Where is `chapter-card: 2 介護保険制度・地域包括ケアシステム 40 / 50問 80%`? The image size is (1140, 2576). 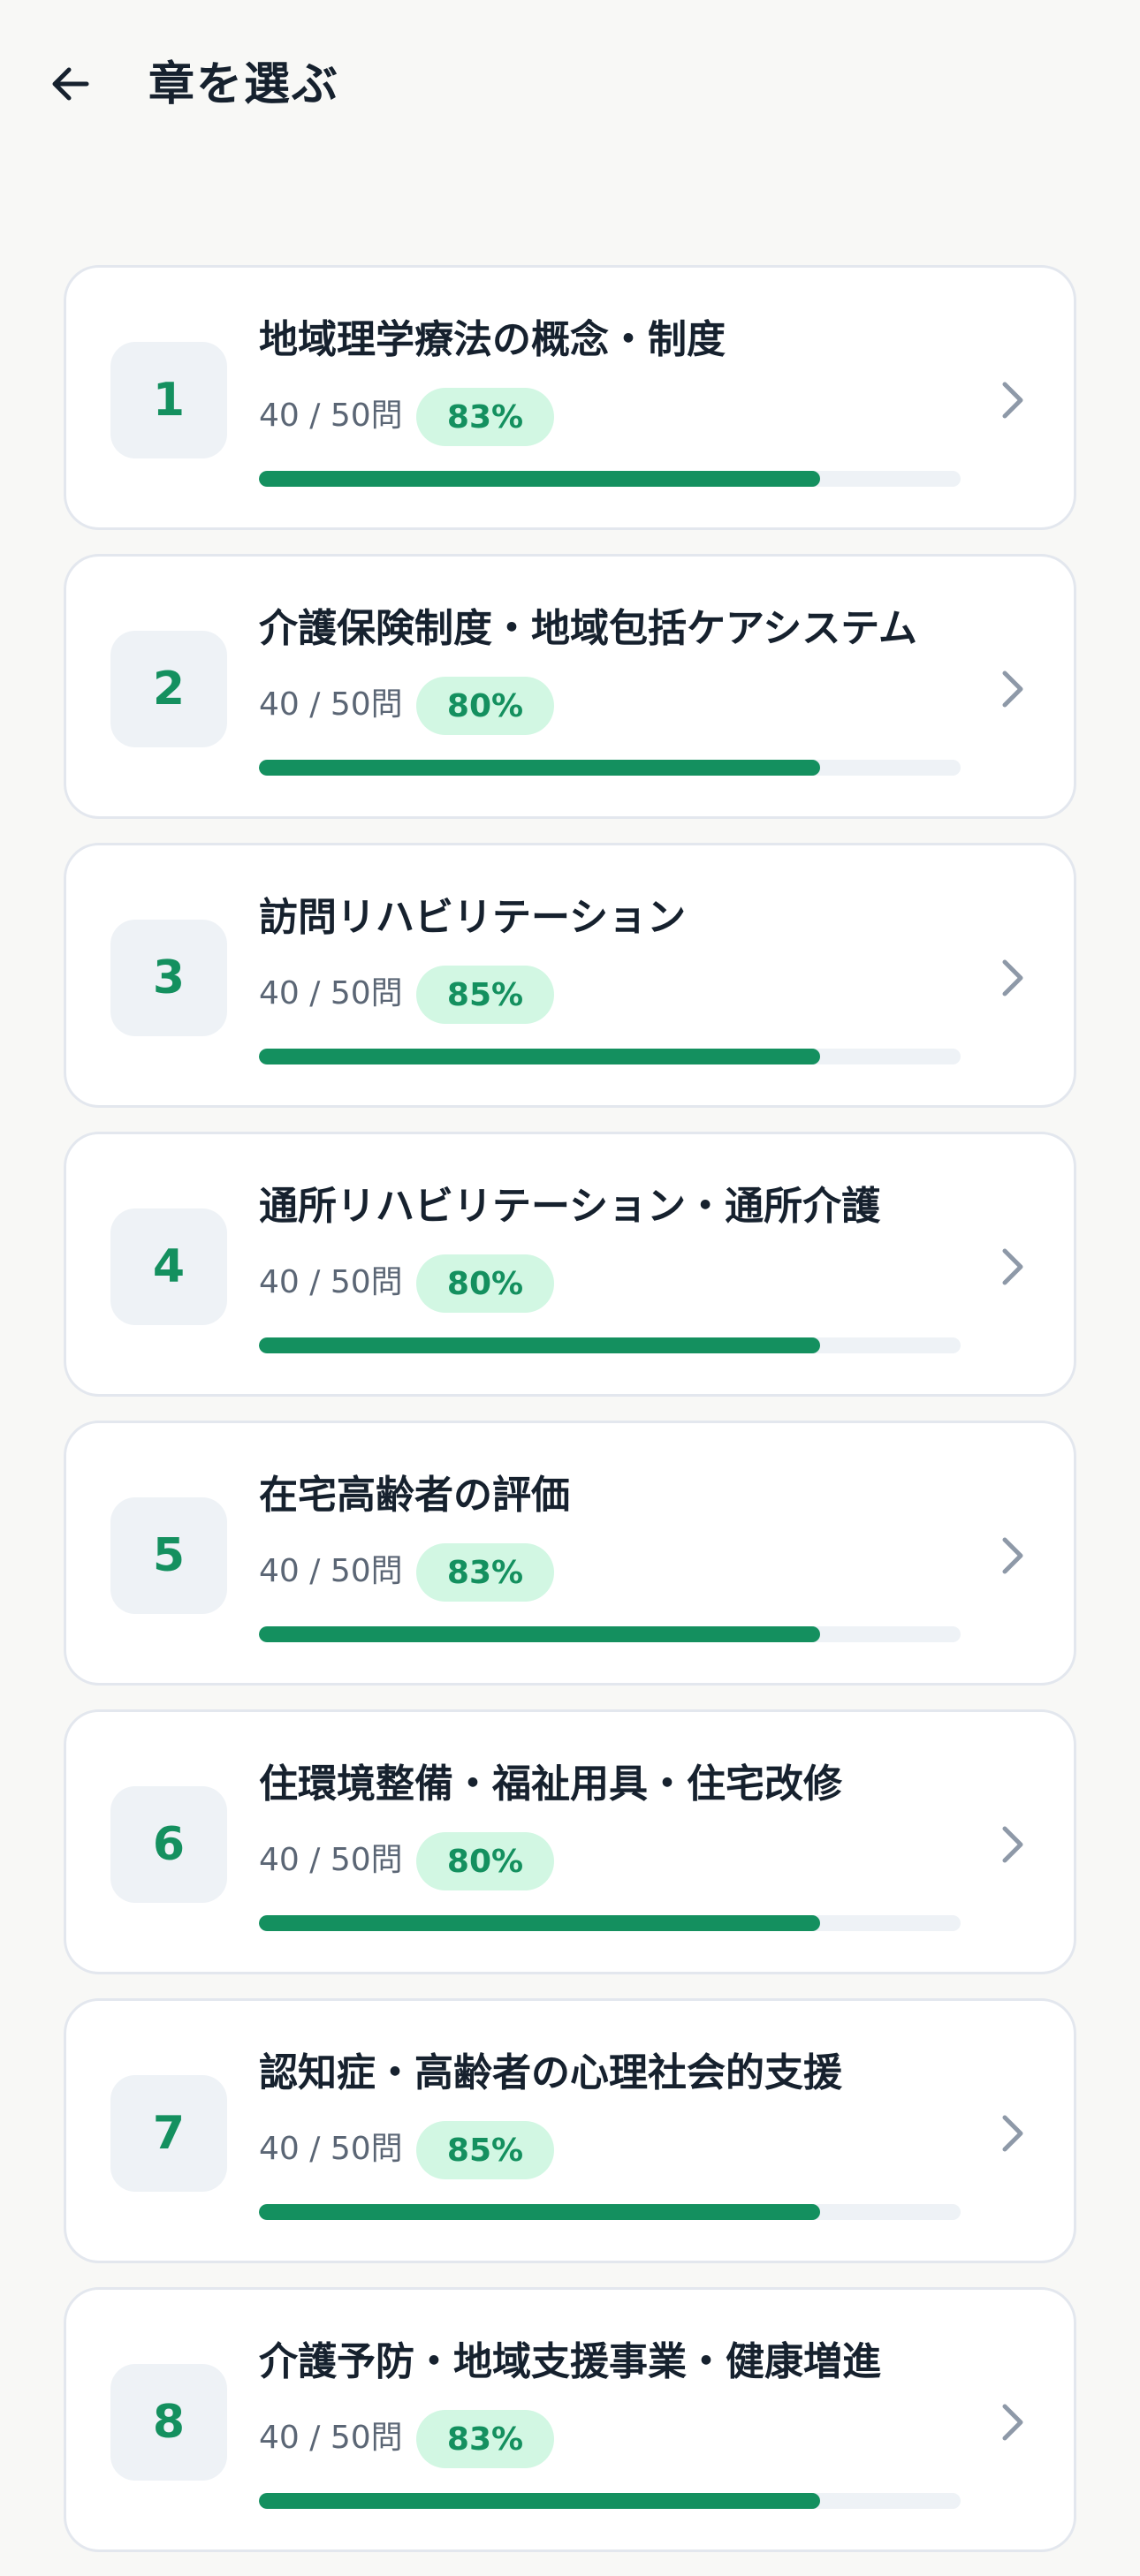
chapter-card: 2 介護保険制度・地域包括ケアシステム 40 / 50問 80% is located at coordinates (570, 687).